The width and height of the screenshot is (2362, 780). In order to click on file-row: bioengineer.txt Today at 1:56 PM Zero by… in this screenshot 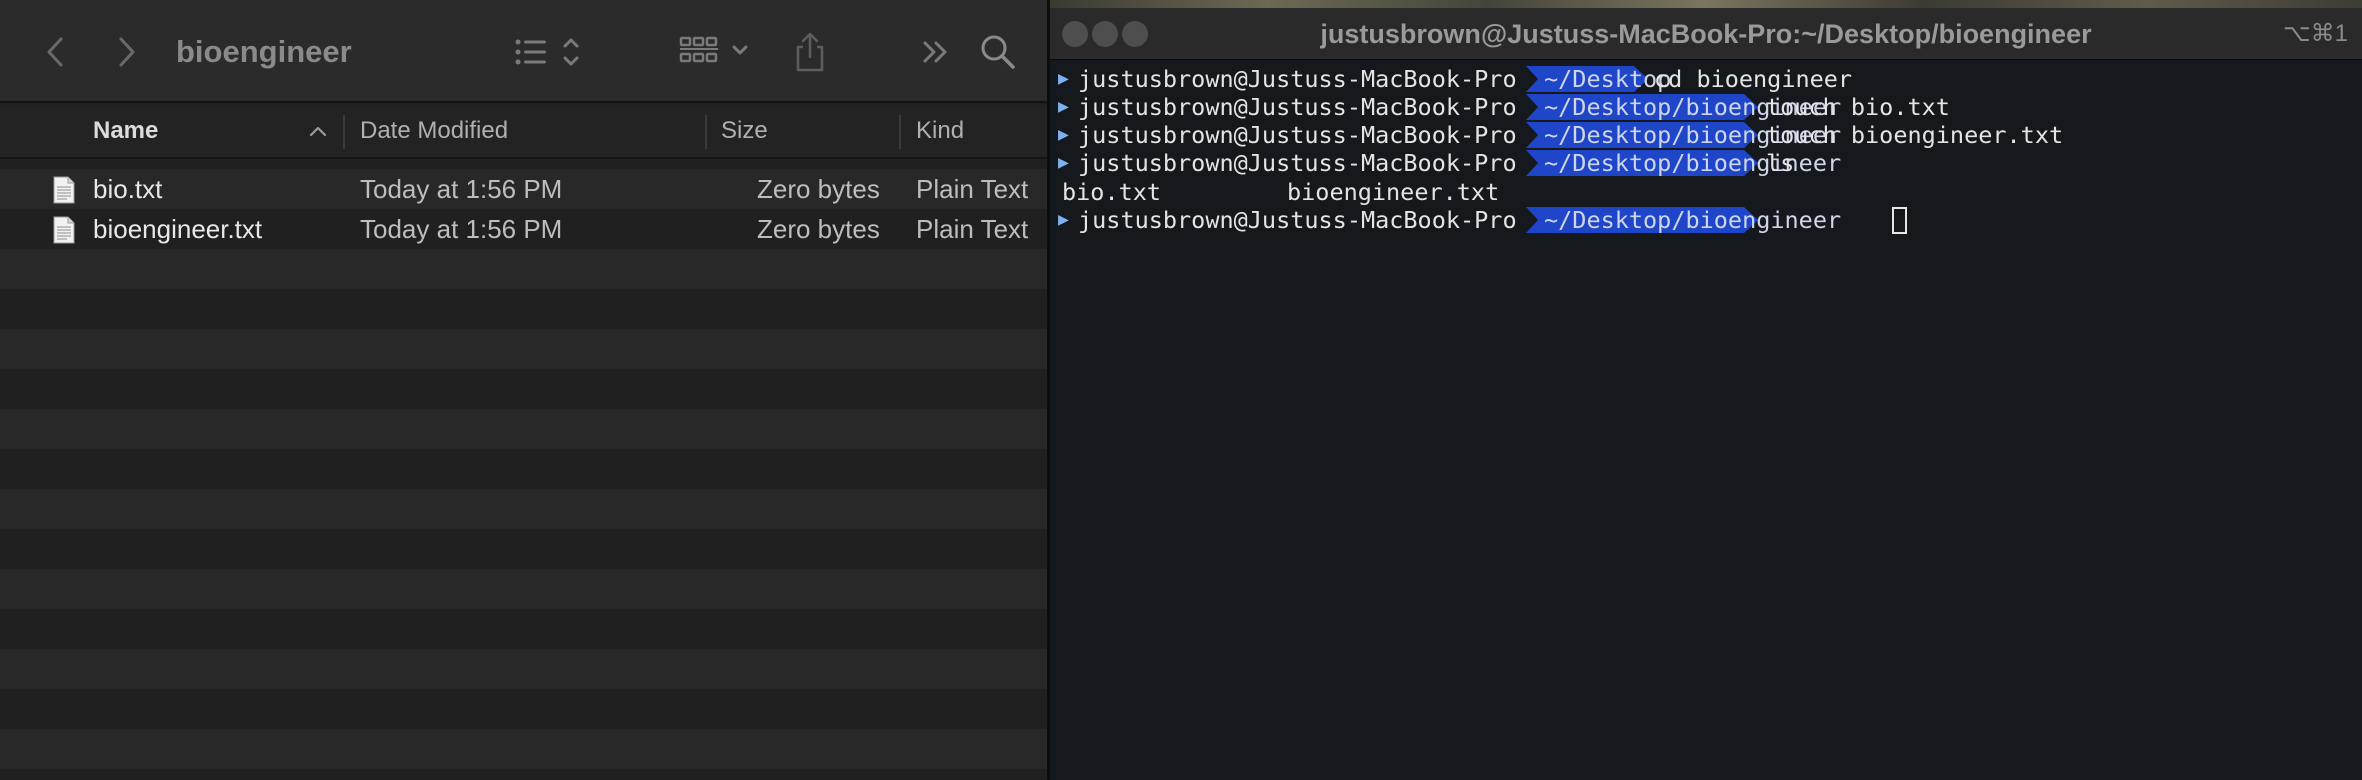, I will do `click(525, 229)`.